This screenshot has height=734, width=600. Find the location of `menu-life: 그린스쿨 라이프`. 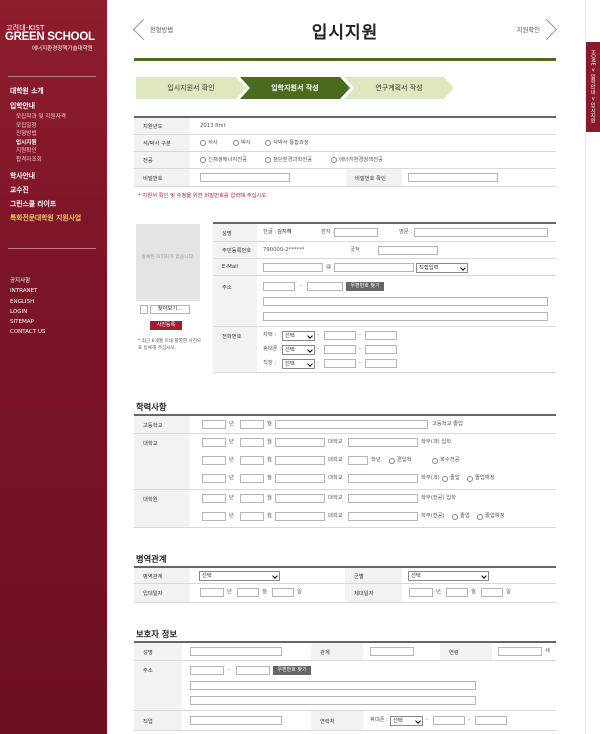

menu-life: 그린스쿨 라이프 is located at coordinates (45, 204).